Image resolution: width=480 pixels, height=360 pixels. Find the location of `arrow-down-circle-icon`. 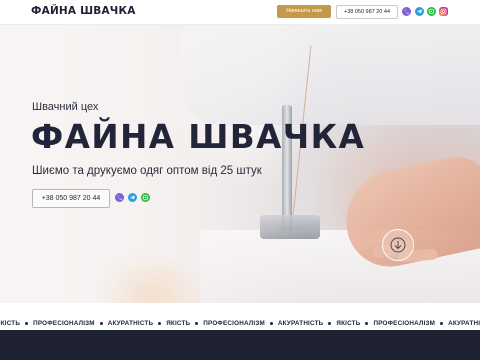

arrow-down-circle-icon is located at coordinates (398, 245).